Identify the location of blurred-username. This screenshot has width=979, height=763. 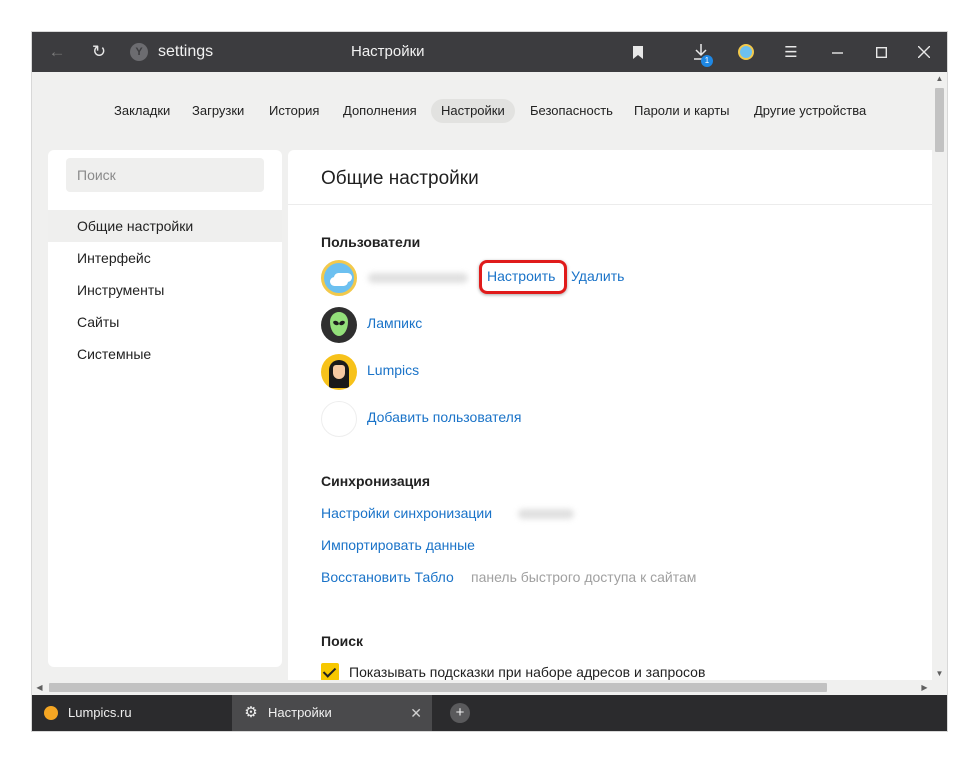
(418, 278).